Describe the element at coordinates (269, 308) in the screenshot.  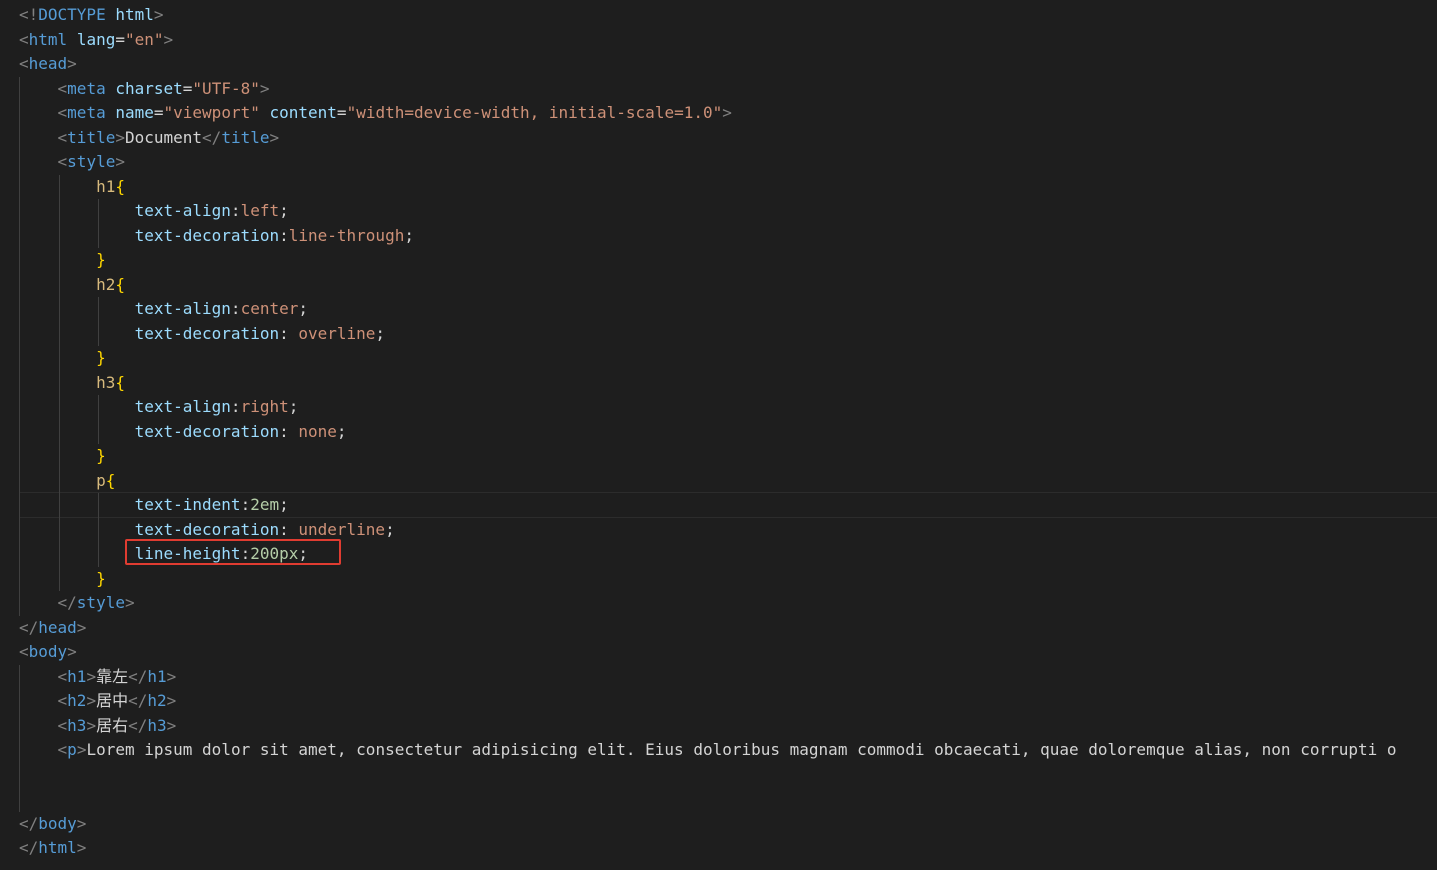
I see `code-token: center` at that location.